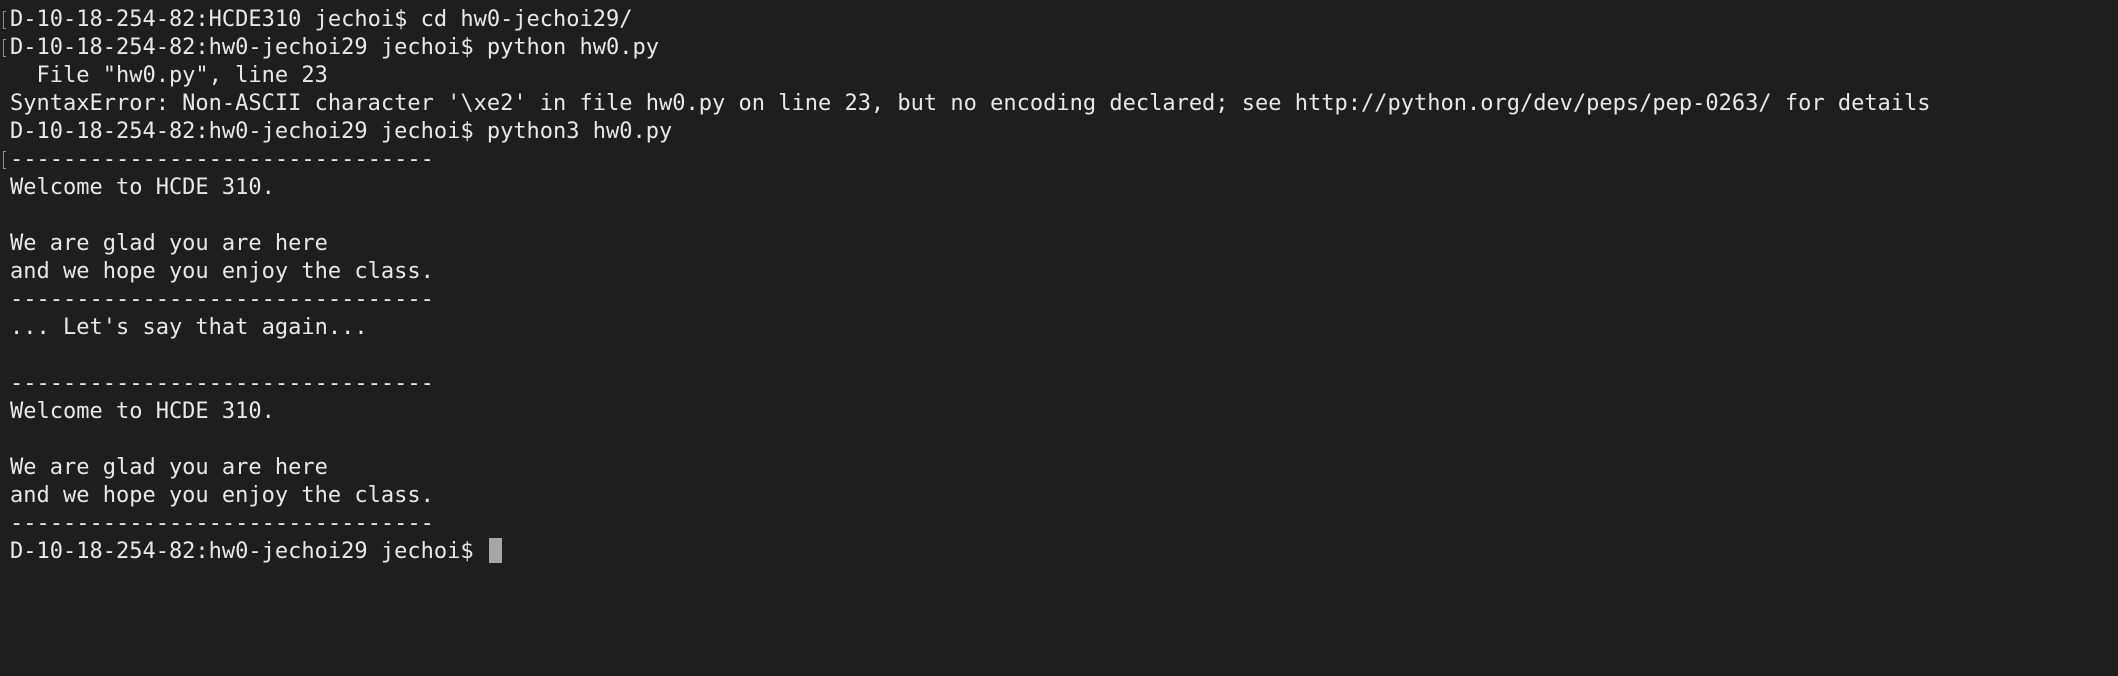 The height and width of the screenshot is (676, 2118). I want to click on shell-prompt: D-10-18-254-82:hw0-jechoi29 jechoi$, so click(248, 551).